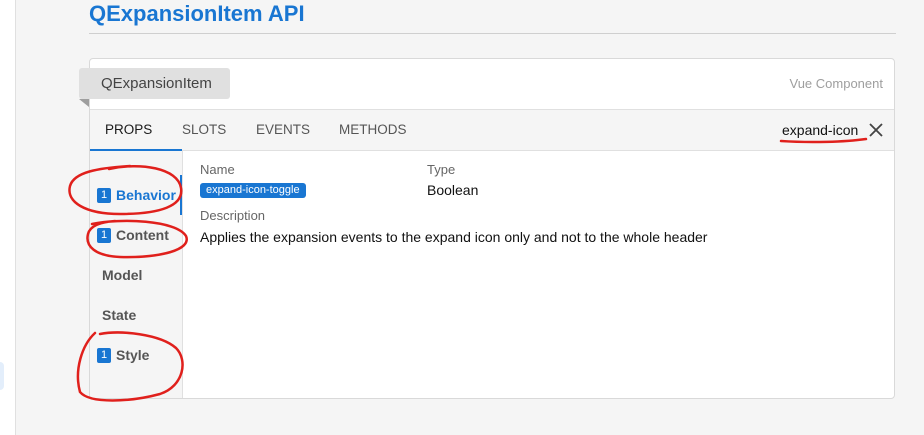 Image resolution: width=924 pixels, height=435 pixels. Describe the element at coordinates (253, 190) in the screenshot. I see `prop-name-chip: expand-icon-toggle` at that location.